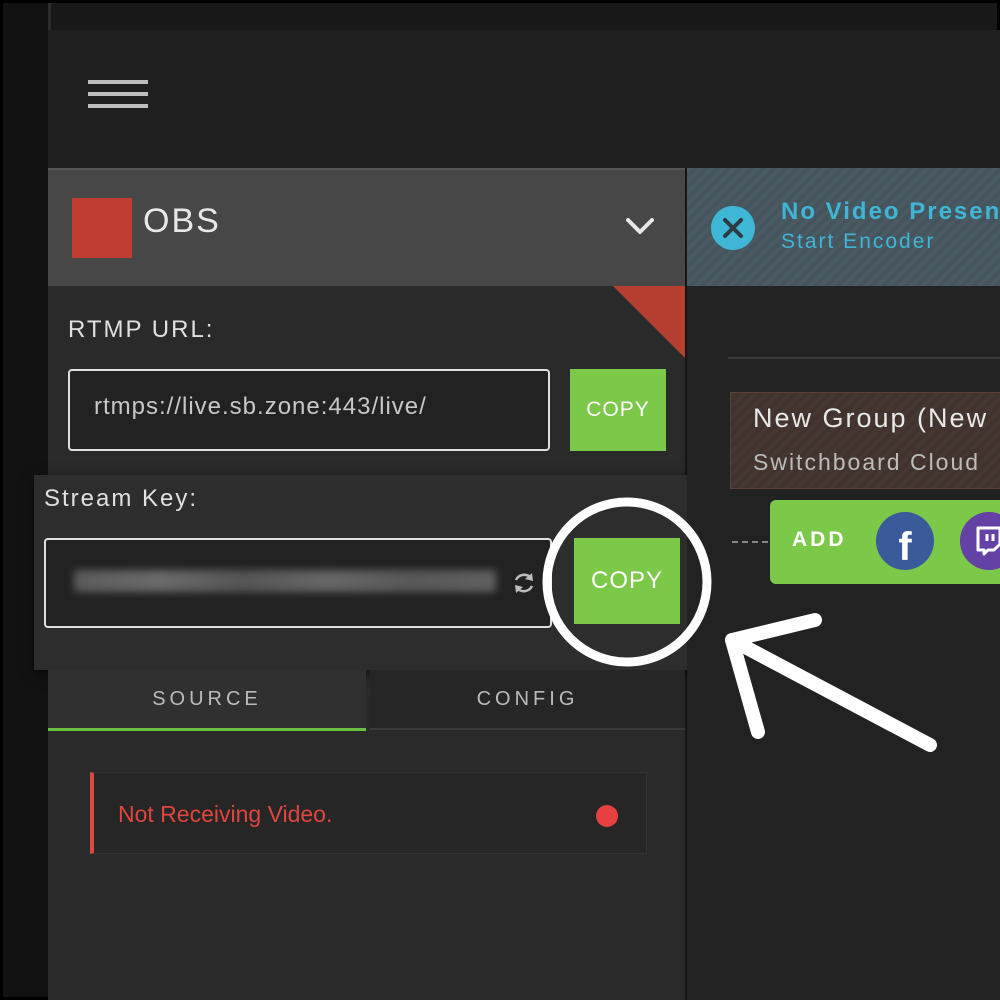 This screenshot has width=1000, height=1000. Describe the element at coordinates (890, 211) in the screenshot. I see `notice-title: No Video Present` at that location.